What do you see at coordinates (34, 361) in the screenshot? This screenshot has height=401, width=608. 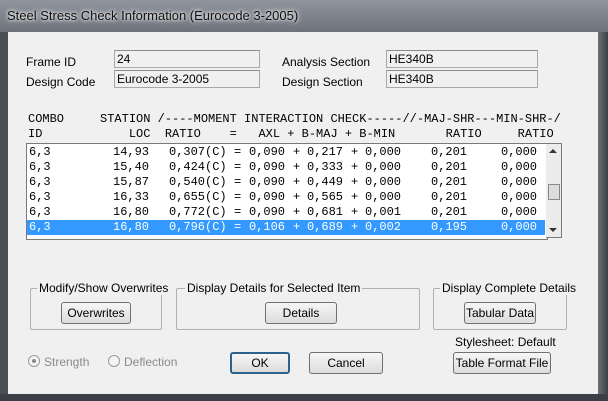 I see `radio-selected-icon` at bounding box center [34, 361].